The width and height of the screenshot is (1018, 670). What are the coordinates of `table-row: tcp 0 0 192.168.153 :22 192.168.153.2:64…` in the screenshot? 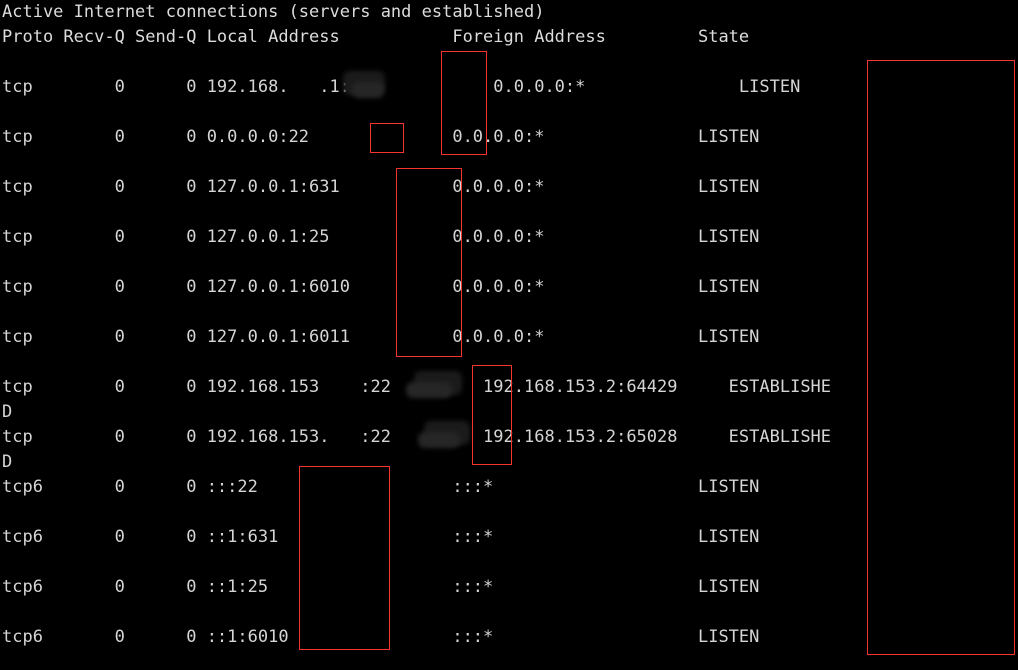 It's located at (417, 387).